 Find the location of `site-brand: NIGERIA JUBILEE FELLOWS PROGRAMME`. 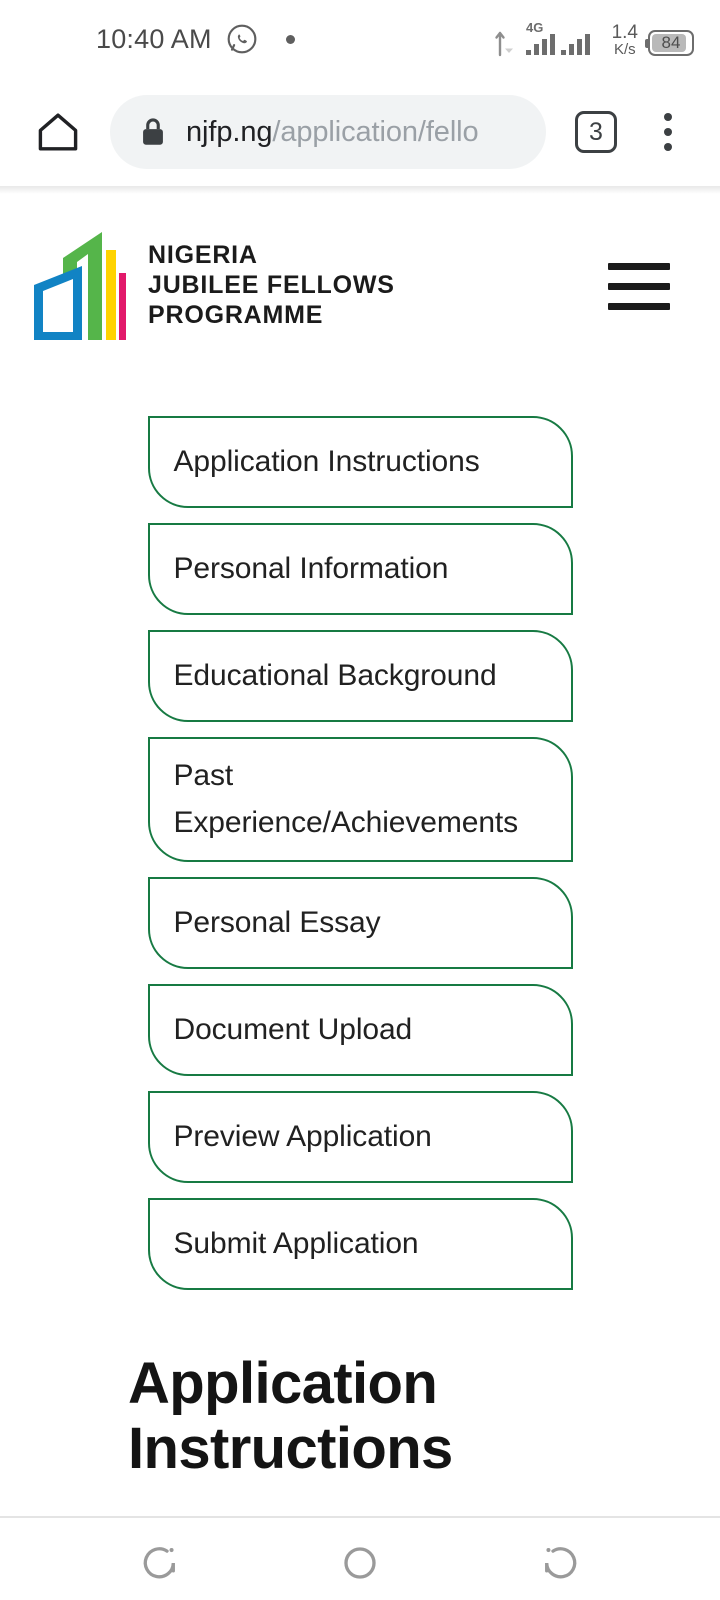

site-brand: NIGERIA JUBILEE FELLOWS PROGRAMME is located at coordinates (212, 286).